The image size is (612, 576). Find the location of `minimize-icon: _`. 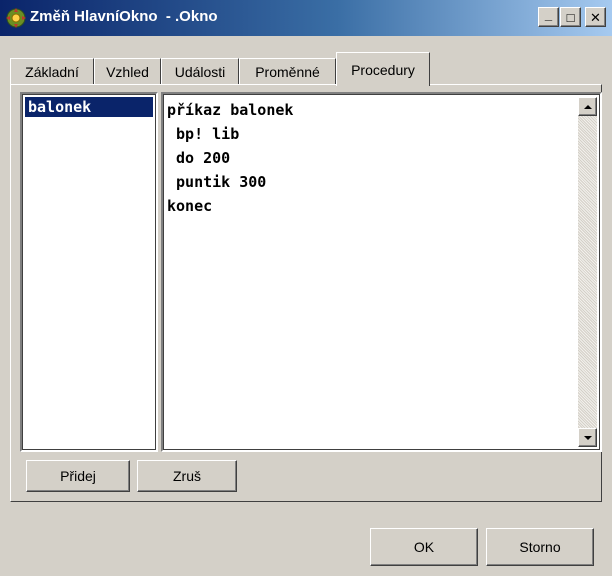

minimize-icon: _ is located at coordinates (548, 14).